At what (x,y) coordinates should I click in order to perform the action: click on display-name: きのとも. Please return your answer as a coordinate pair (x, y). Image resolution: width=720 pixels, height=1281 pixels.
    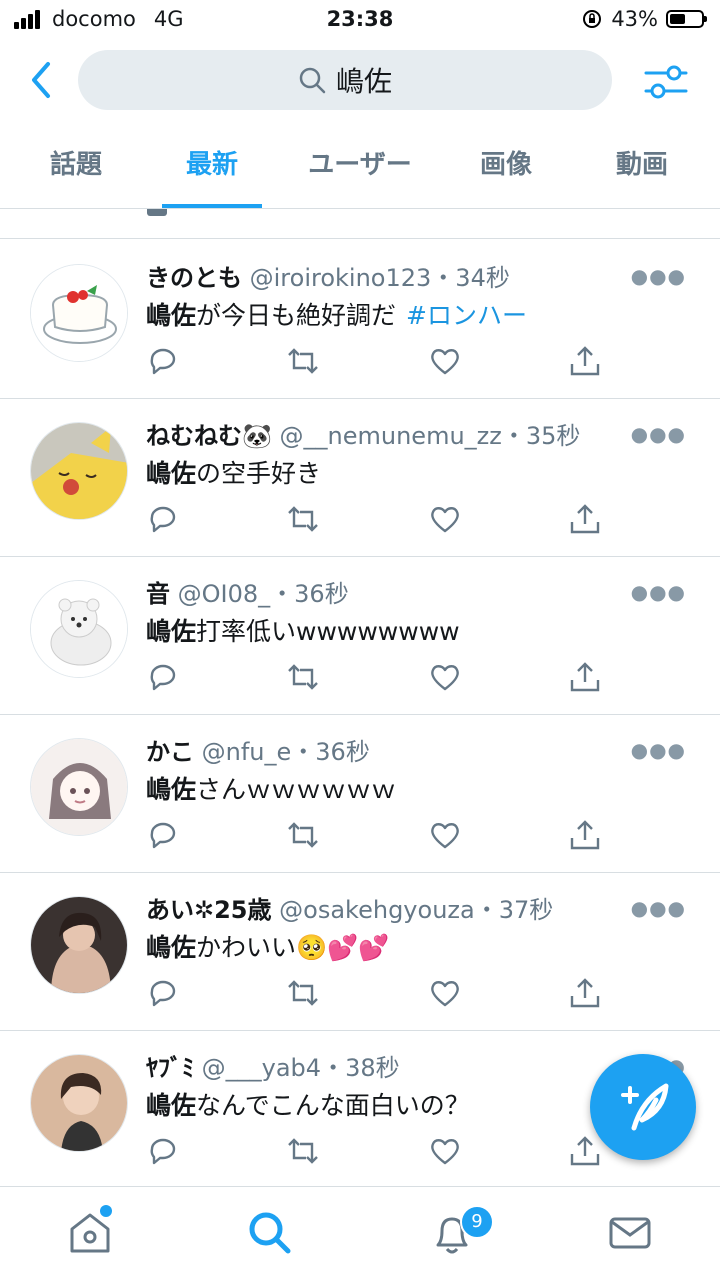
    Looking at the image, I should click on (194, 278).